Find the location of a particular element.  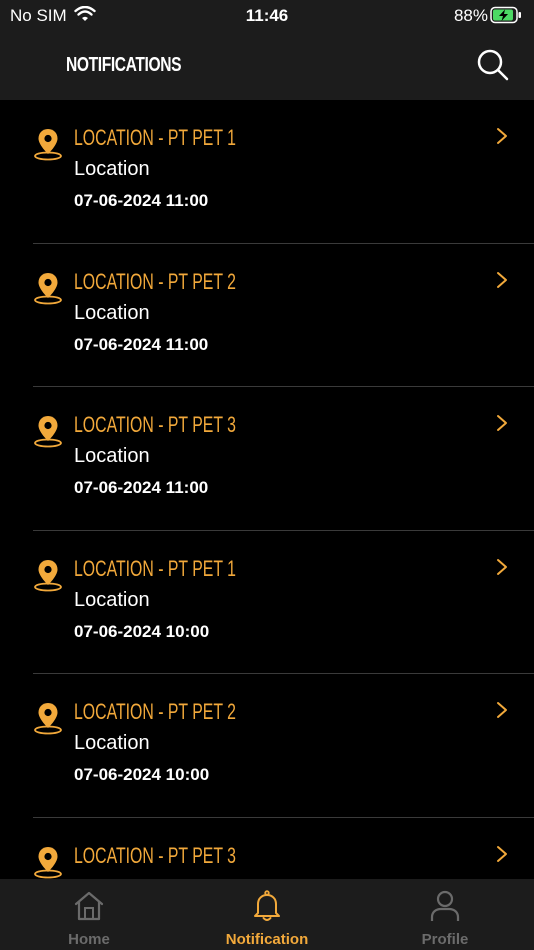

app-header: NOTIFICATIONS is located at coordinates (267, 65).